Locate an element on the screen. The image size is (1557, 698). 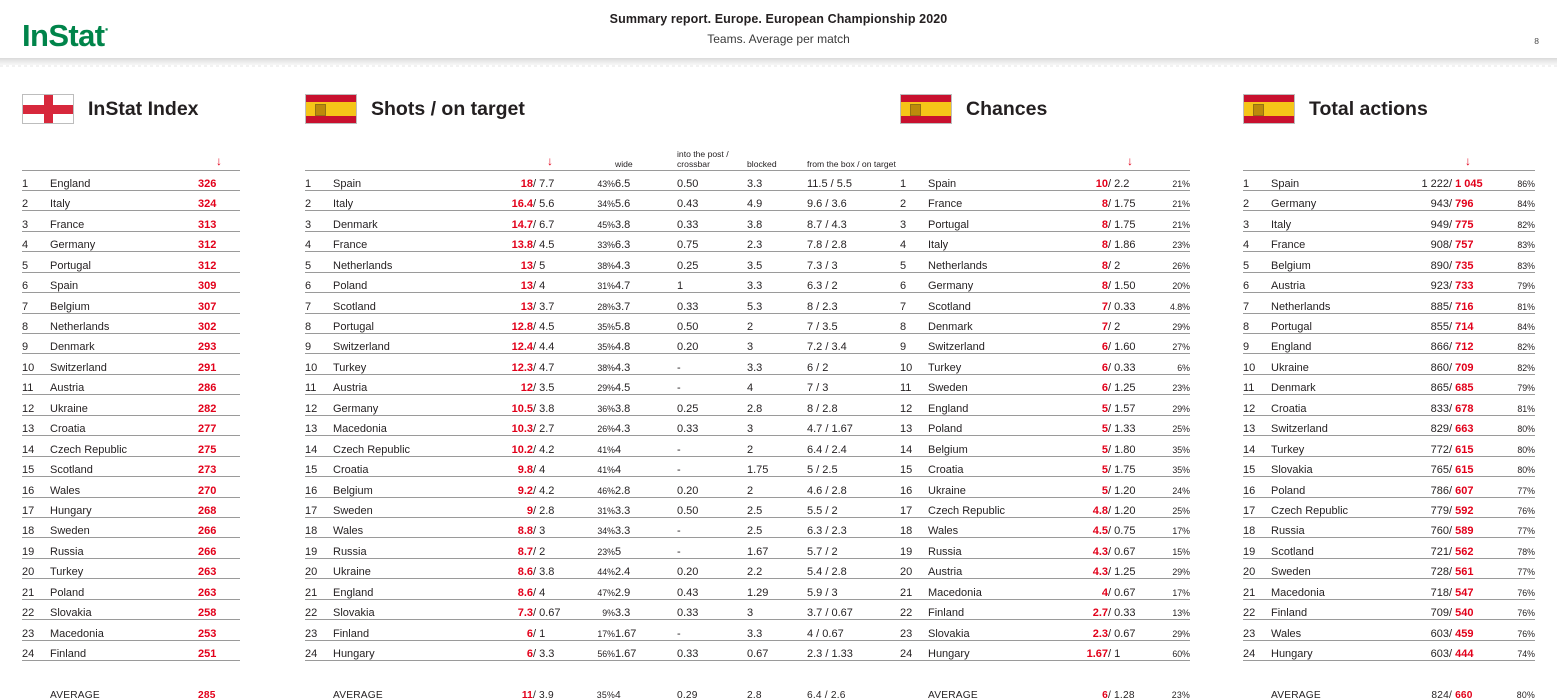
table-row: 2 France 8/ 1.75 21% is located at coordinates (1045, 201).